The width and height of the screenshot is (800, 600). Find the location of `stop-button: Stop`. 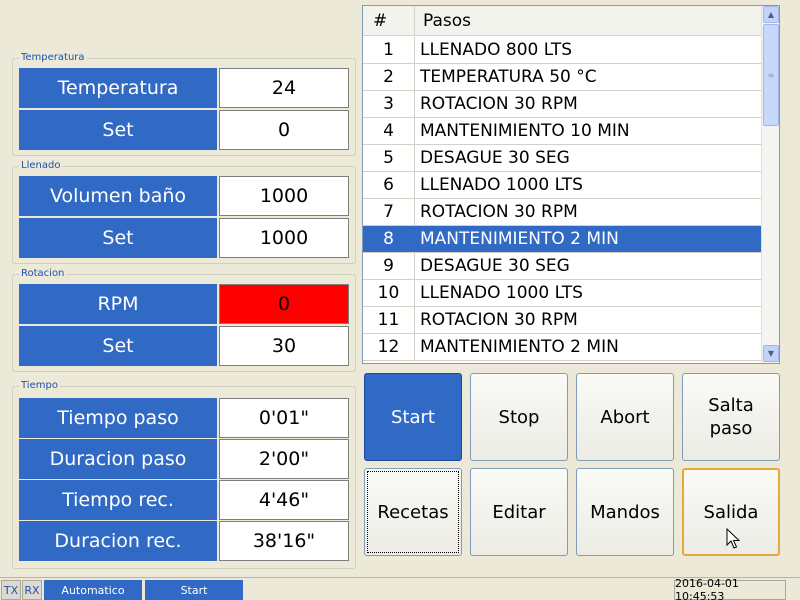

stop-button: Stop is located at coordinates (519, 417).